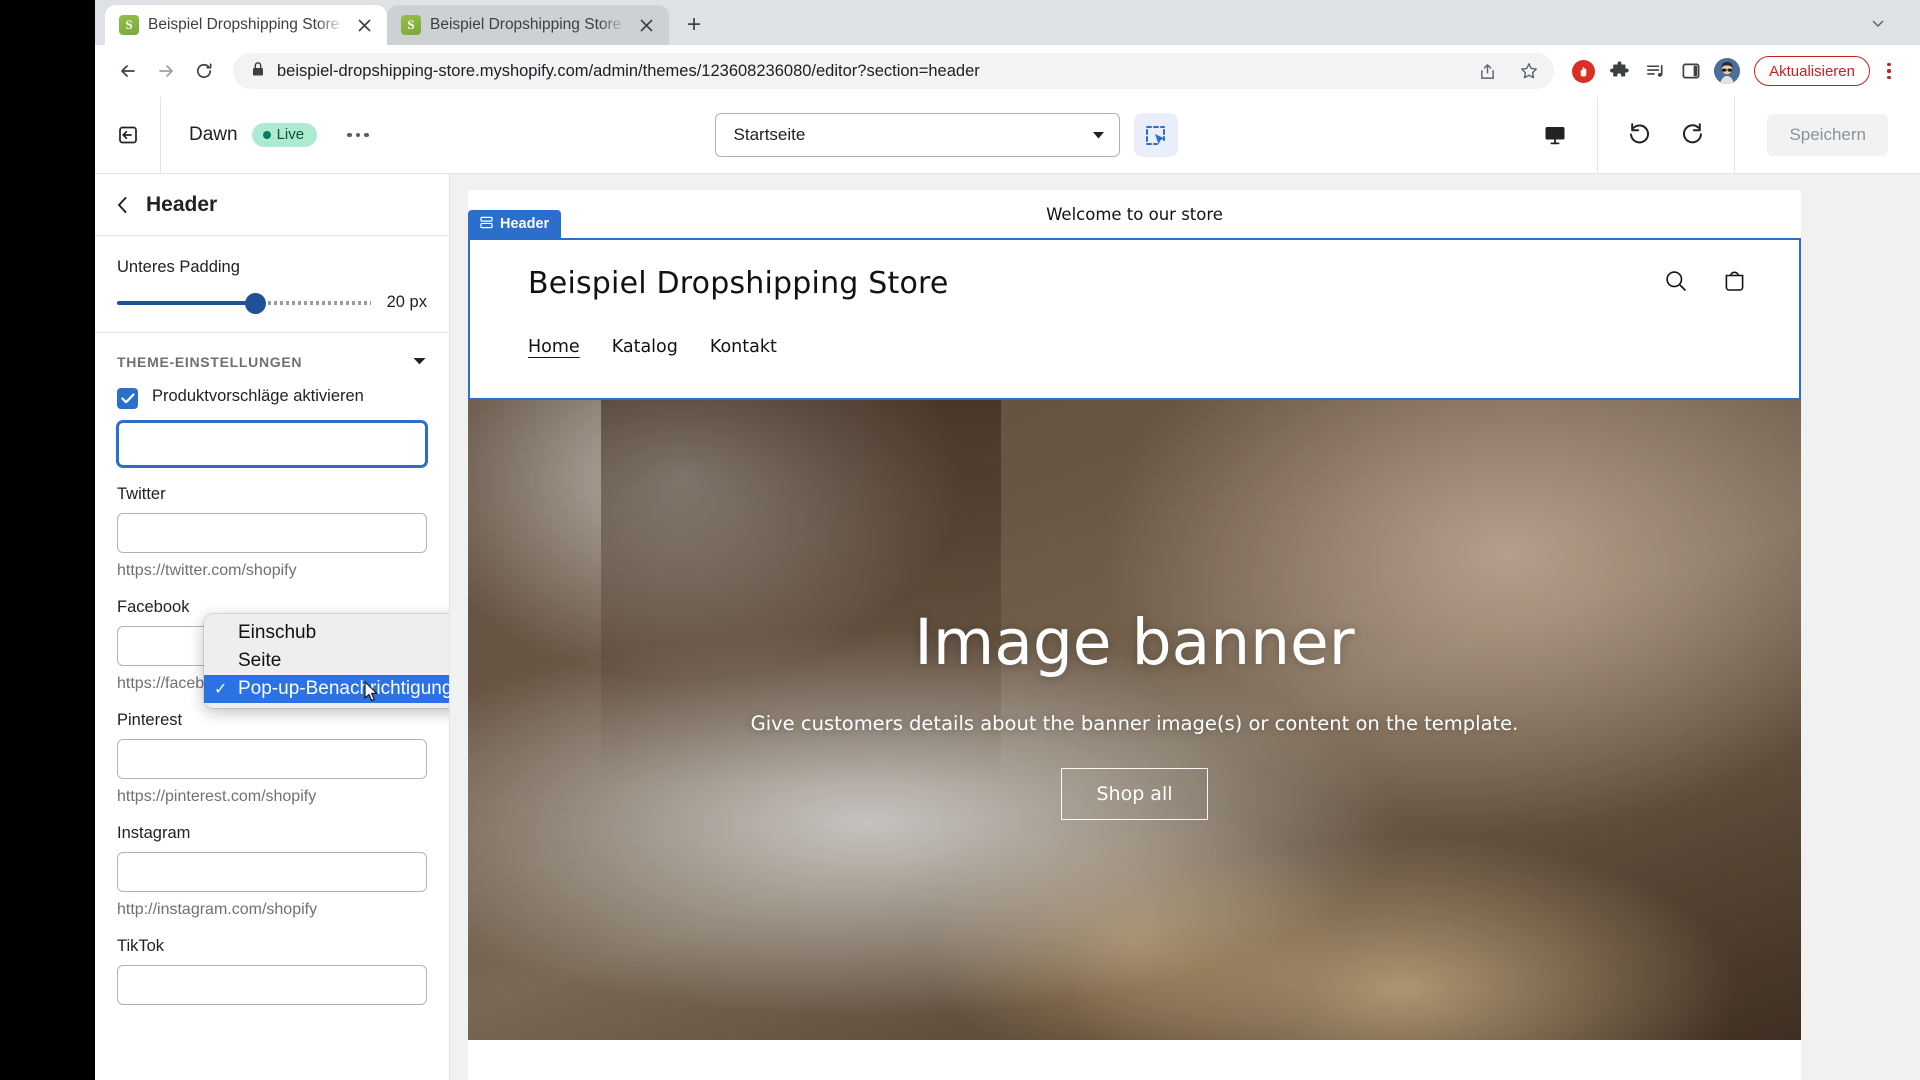 The image size is (1920, 1080). What do you see at coordinates (1655, 71) in the screenshot?
I see `reading-list-icon` at bounding box center [1655, 71].